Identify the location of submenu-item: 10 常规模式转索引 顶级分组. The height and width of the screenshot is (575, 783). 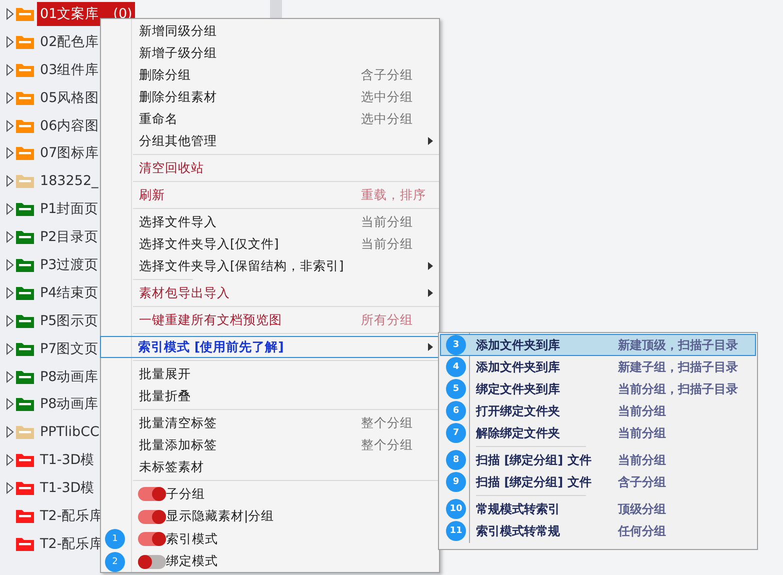
(598, 509).